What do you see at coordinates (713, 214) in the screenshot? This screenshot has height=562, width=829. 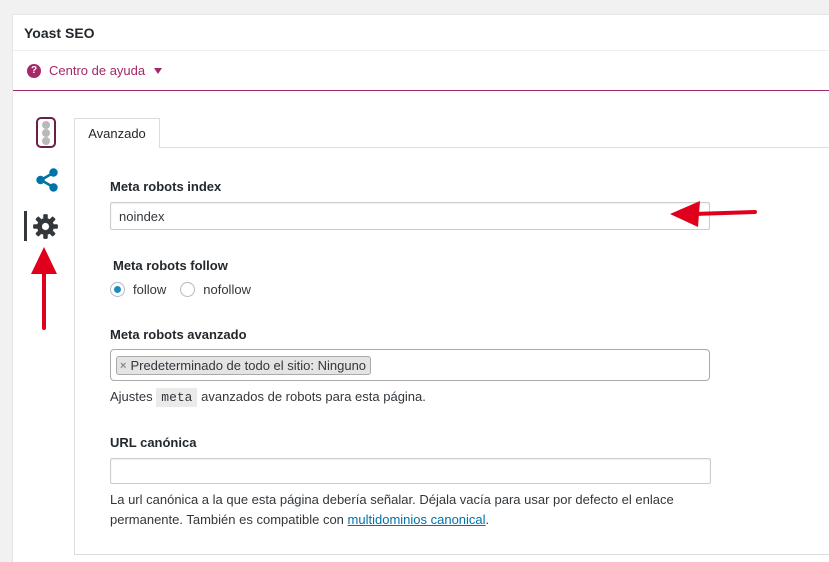 I see `annotation-arrow-left` at bounding box center [713, 214].